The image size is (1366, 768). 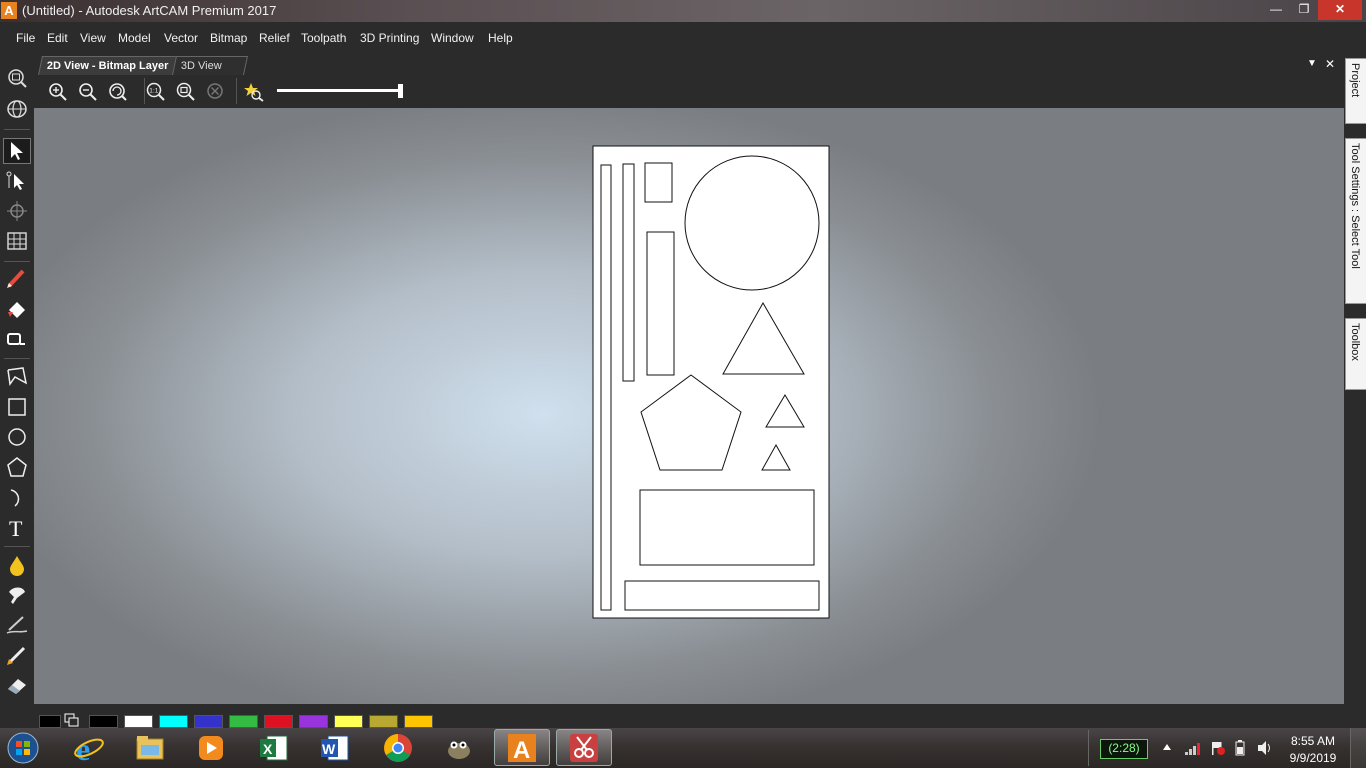 I want to click on word-icon: W, so click(x=335, y=748).